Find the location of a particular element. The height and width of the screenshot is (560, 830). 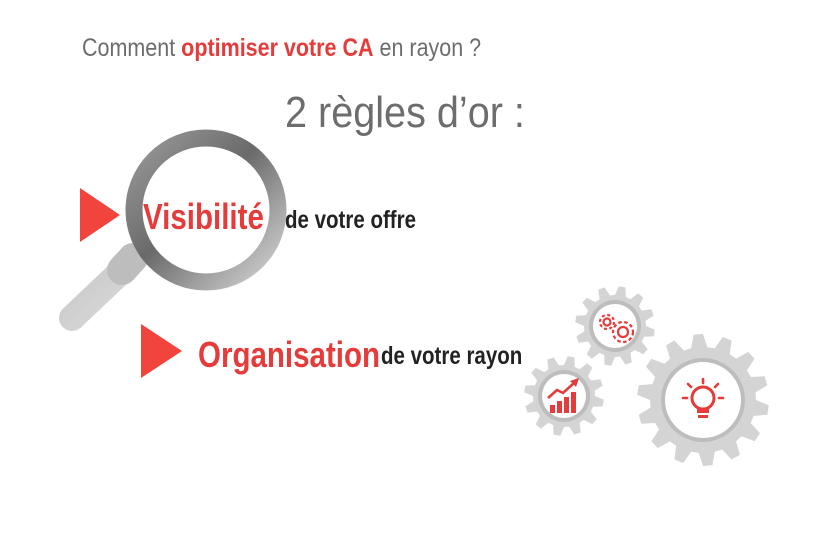

rule-2-rest: de votre rayon is located at coordinates (452, 356).